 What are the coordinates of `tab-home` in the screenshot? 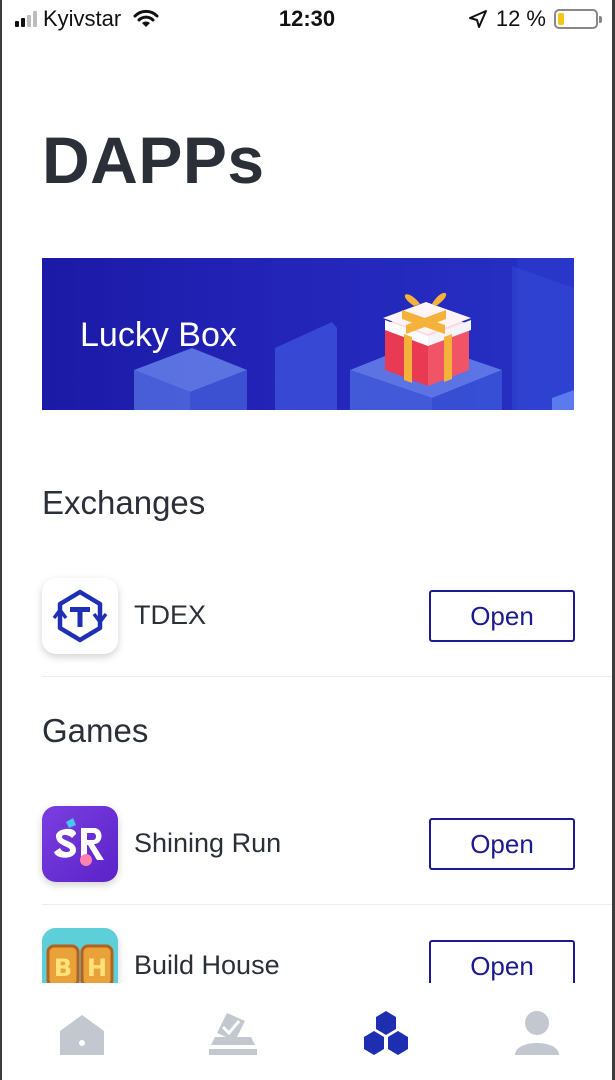 It's located at (82, 1033).